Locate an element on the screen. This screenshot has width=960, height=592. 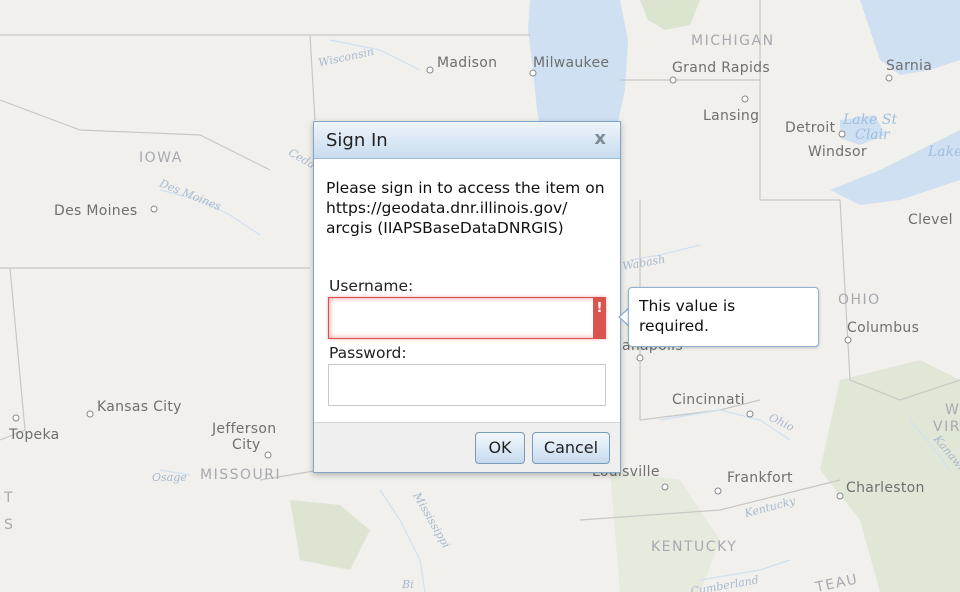
state-label-iowa: IOWA is located at coordinates (161, 158).